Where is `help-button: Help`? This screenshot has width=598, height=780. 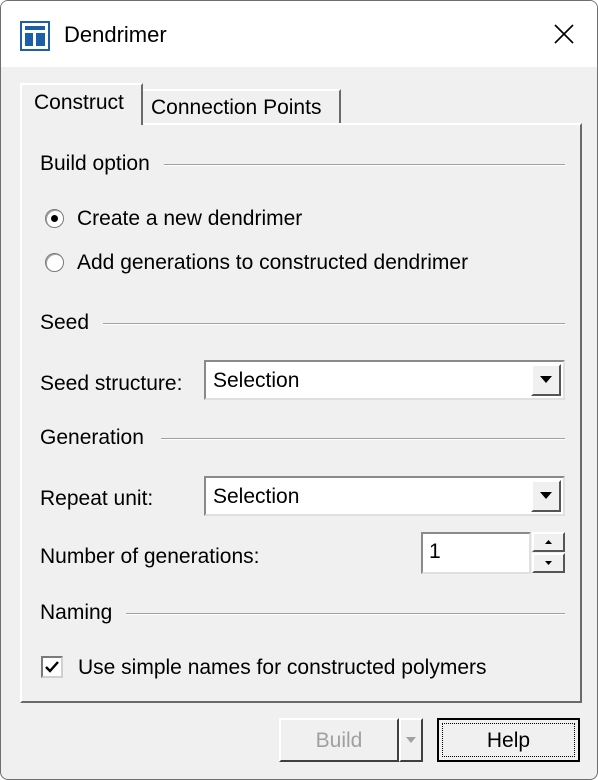 help-button: Help is located at coordinates (508, 740).